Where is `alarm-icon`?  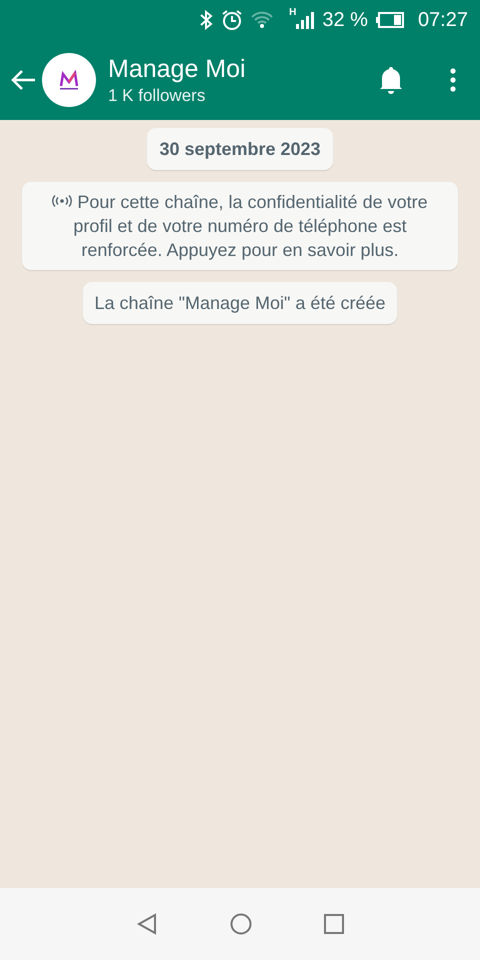
alarm-icon is located at coordinates (232, 20).